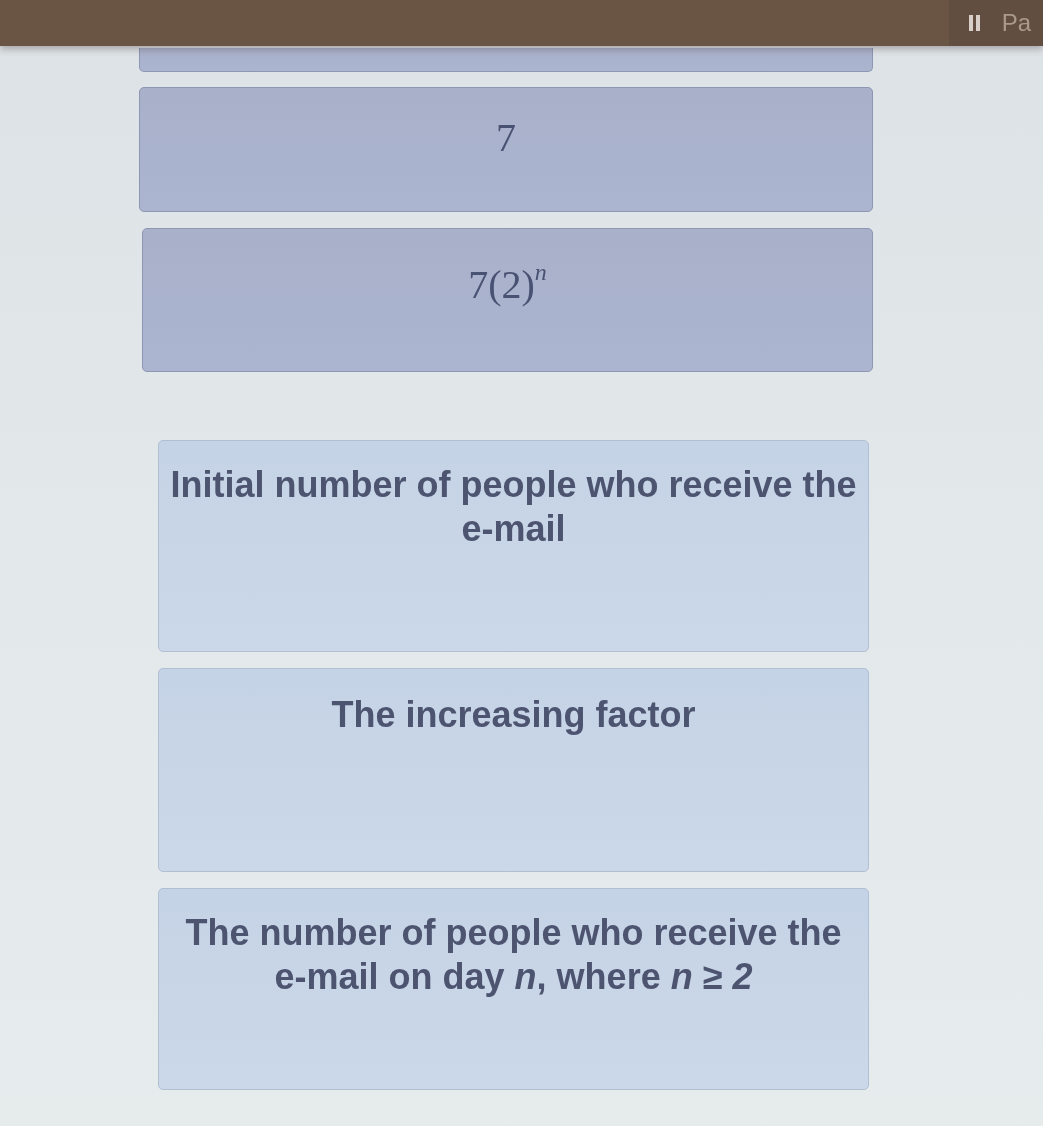 The width and height of the screenshot is (1043, 1126). What do you see at coordinates (506, 60) in the screenshot?
I see `expression-card` at bounding box center [506, 60].